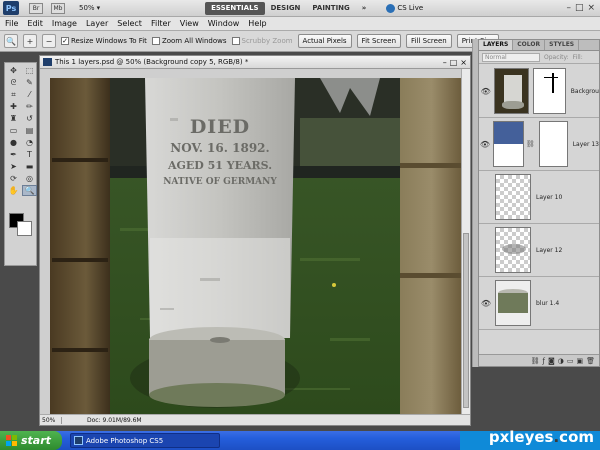 Image resolution: width=600 pixels, height=450 pixels. What do you see at coordinates (97, 23) in the screenshot?
I see `menu-layer: Layer` at bounding box center [97, 23].